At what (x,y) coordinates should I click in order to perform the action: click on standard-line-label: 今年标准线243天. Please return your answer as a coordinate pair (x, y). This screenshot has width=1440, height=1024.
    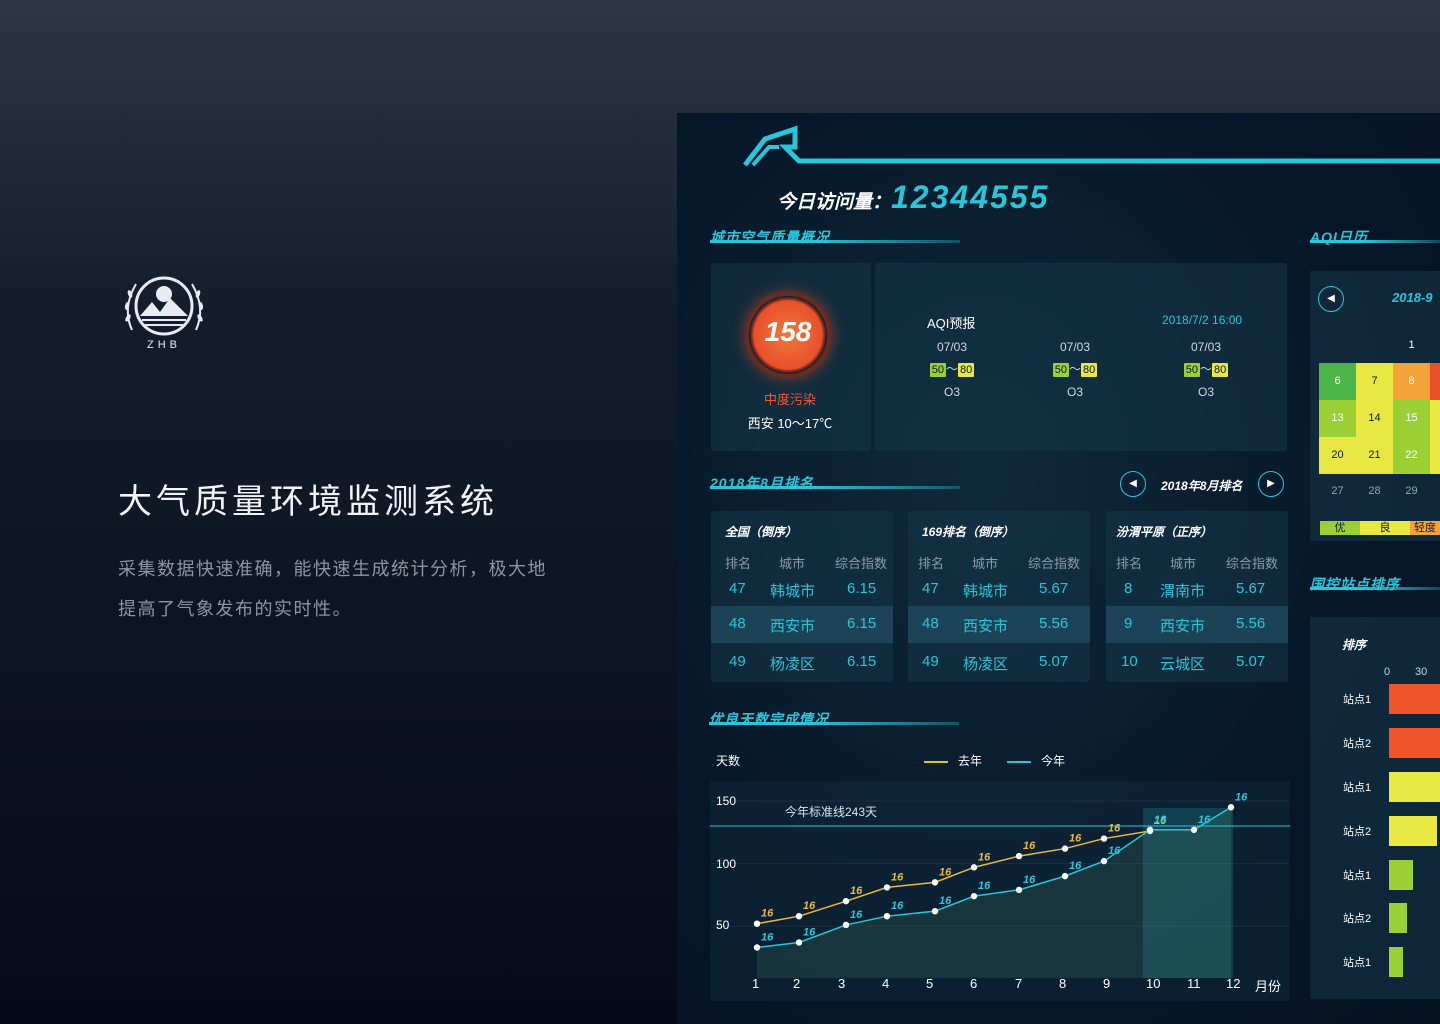
    Looking at the image, I should click on (831, 812).